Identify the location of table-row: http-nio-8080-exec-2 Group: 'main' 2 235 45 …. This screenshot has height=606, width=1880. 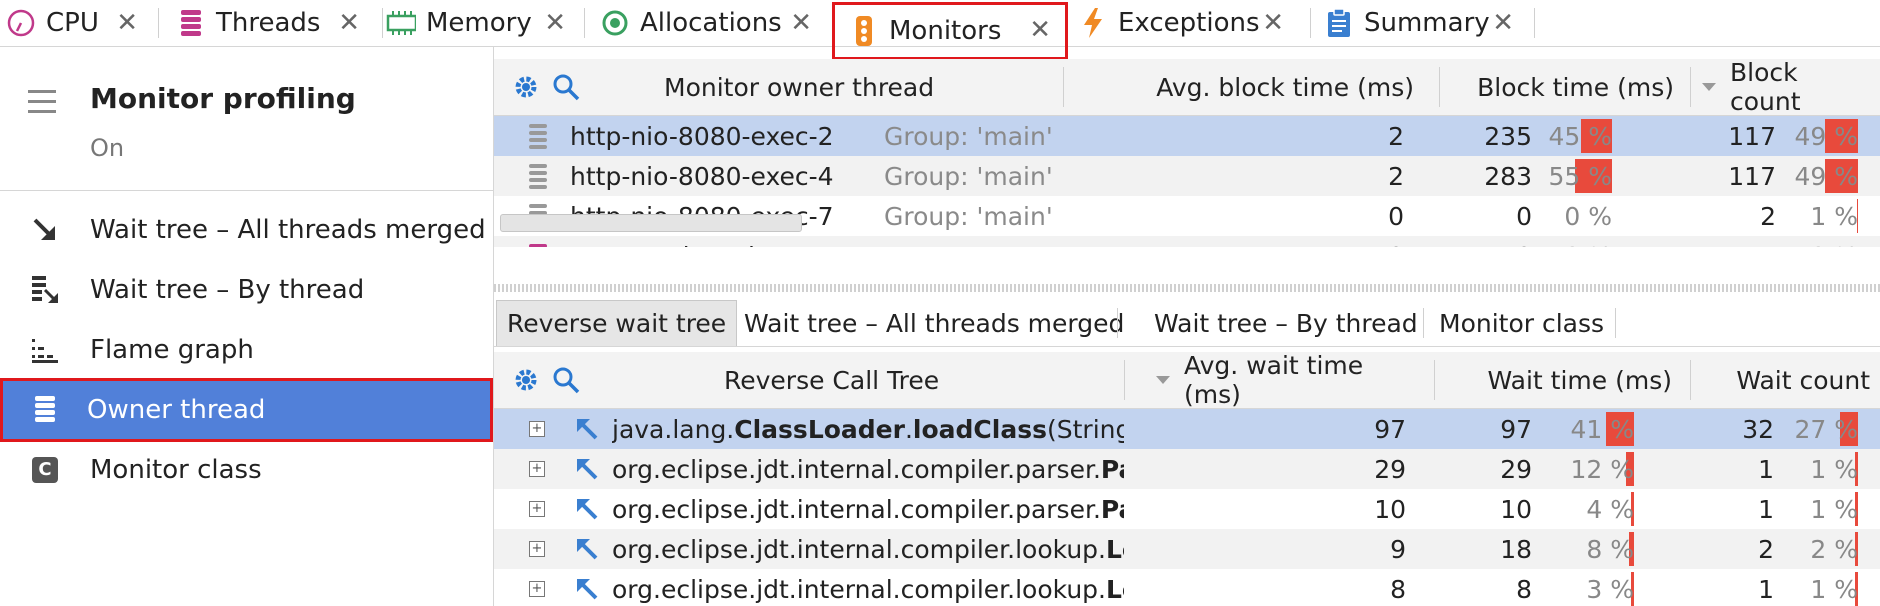
(1187, 136).